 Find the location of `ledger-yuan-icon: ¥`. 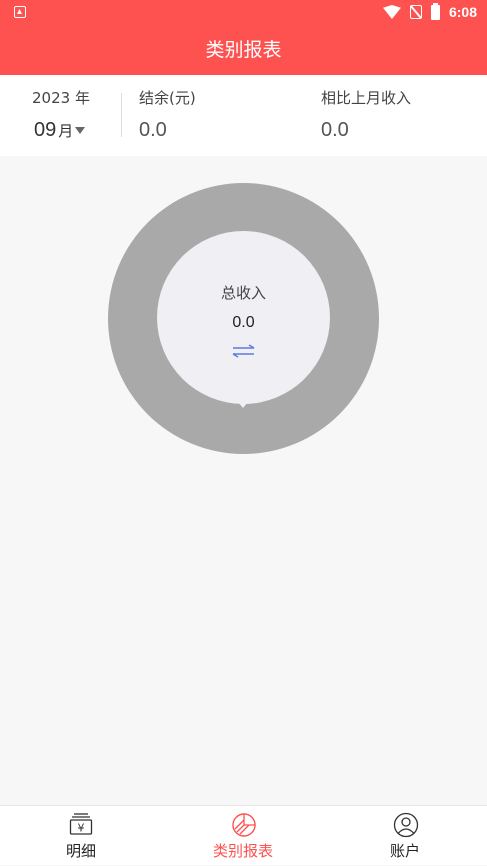

ledger-yuan-icon: ¥ is located at coordinates (81, 824).